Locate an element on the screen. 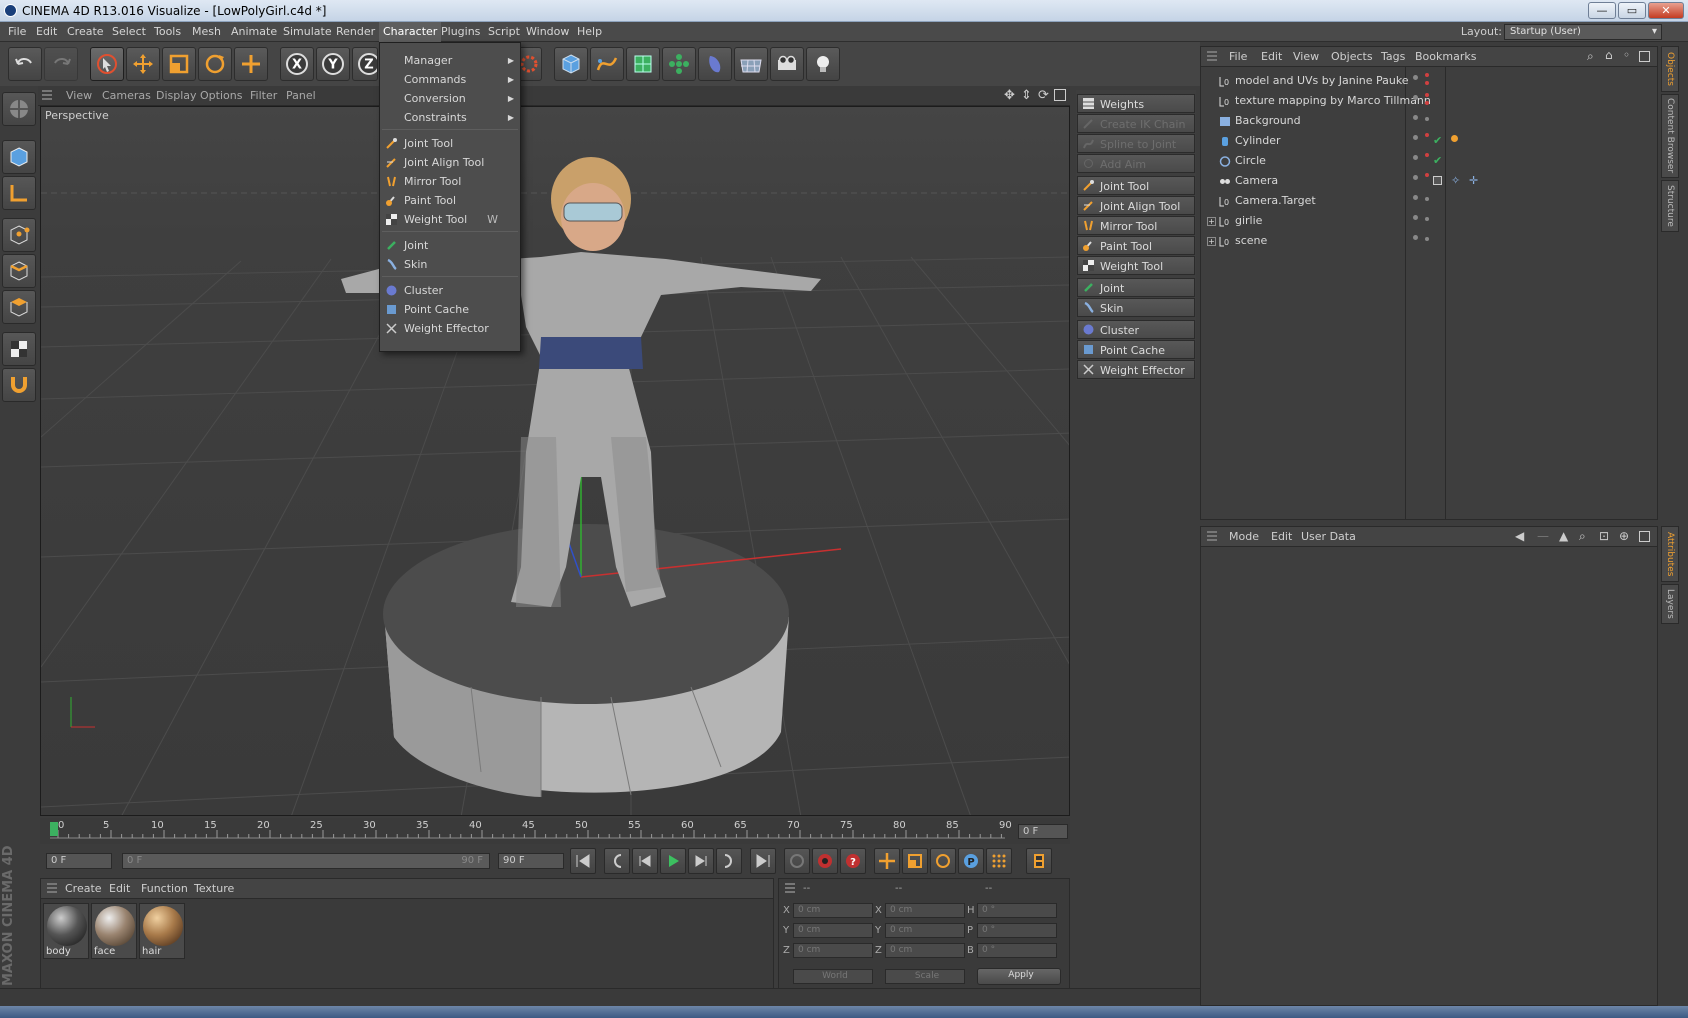 The height and width of the screenshot is (1018, 1688). palette-joint-align-tool: Joint Align Tool is located at coordinates (1136, 205).